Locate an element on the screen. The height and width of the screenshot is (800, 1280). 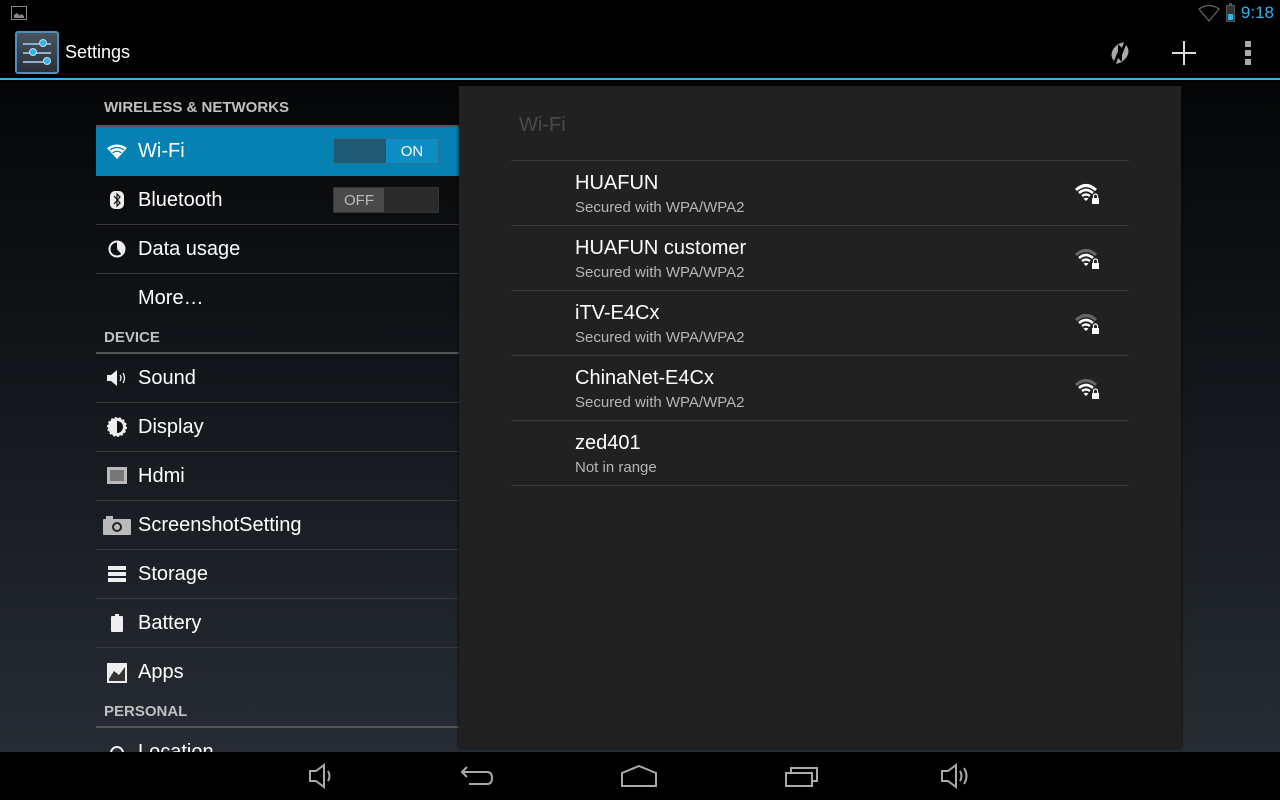
sidebar-item-label: Wi-Fi is located at coordinates (161, 151).